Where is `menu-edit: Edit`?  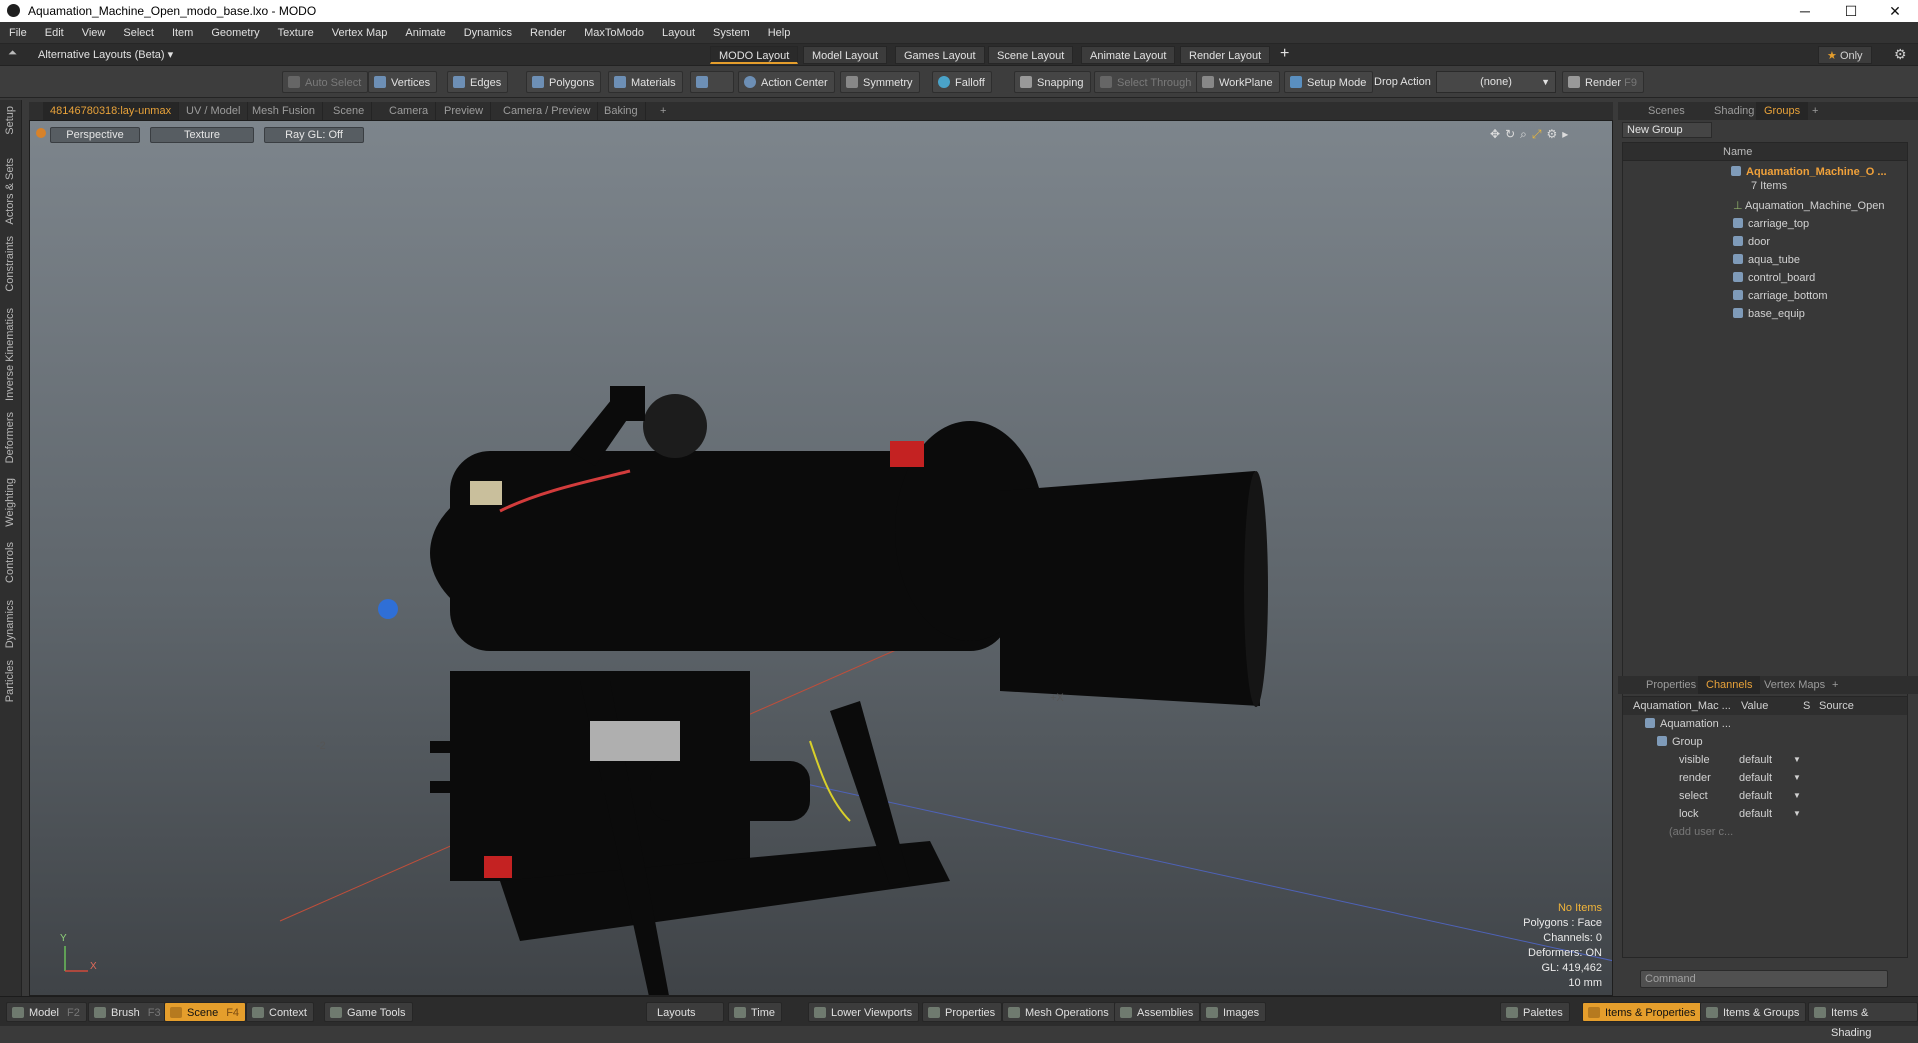
menu-edit: Edit is located at coordinates (54, 33).